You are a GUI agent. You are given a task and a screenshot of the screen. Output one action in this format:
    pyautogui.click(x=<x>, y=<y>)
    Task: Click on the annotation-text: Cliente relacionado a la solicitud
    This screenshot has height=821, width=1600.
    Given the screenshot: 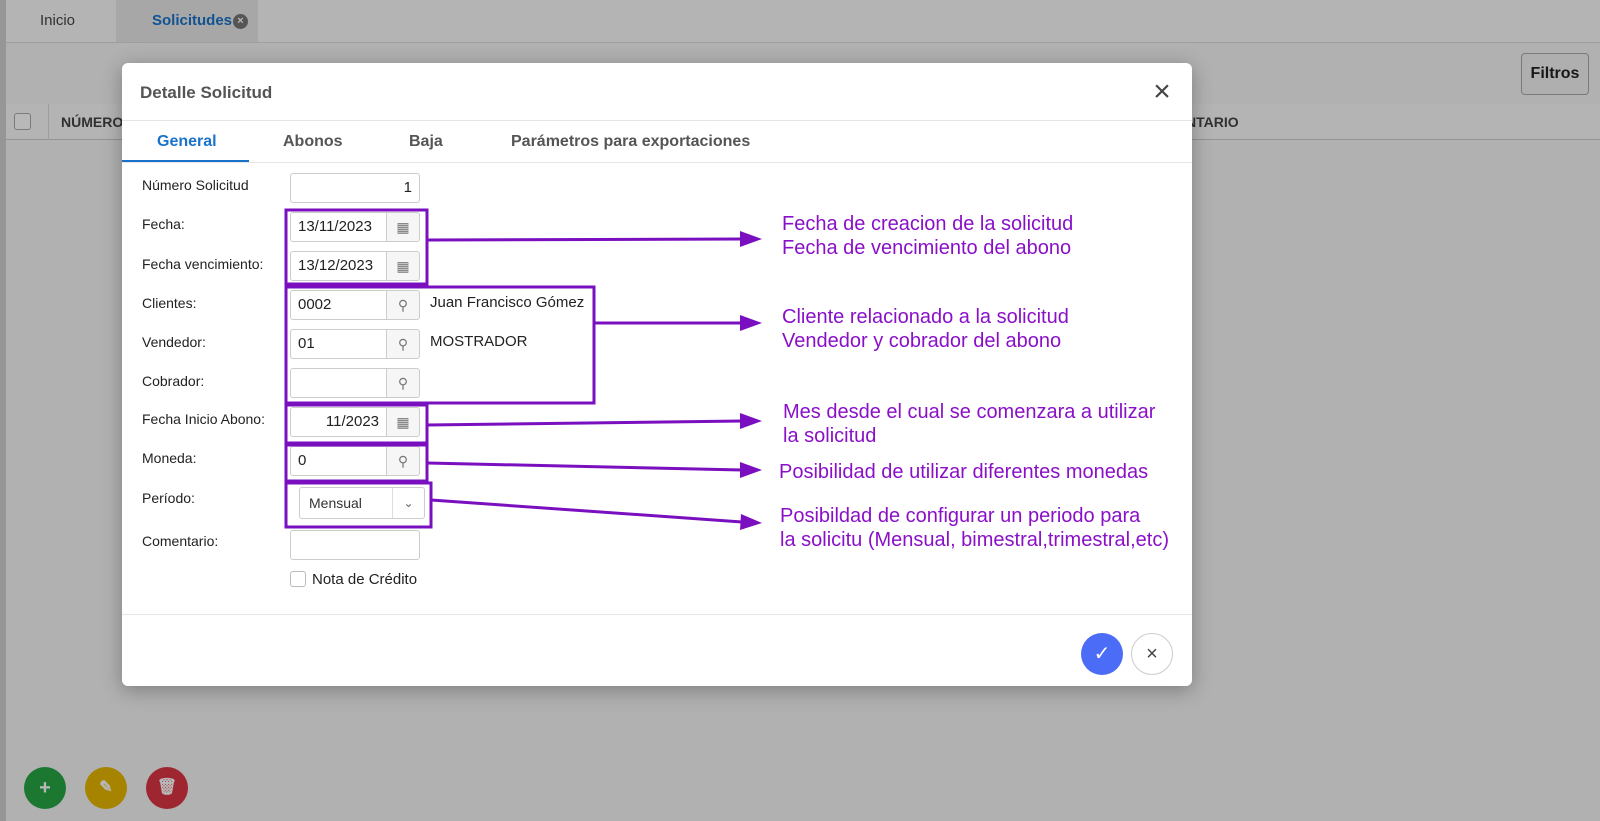 What is the action you would take?
    pyautogui.click(x=925, y=317)
    